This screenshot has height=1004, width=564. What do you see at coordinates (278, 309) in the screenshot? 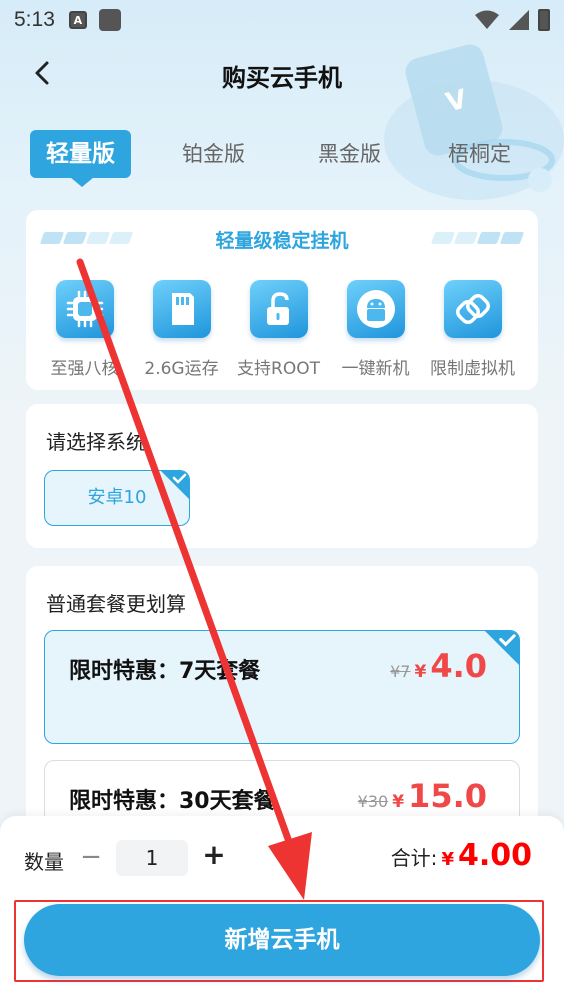
I see `unlock-icon` at bounding box center [278, 309].